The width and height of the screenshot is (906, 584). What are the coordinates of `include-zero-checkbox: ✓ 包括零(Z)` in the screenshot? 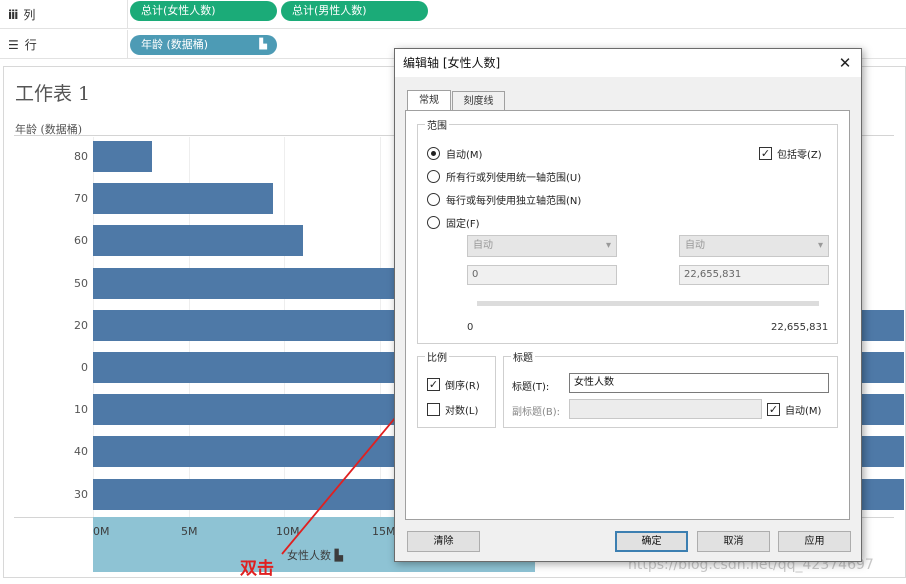 It's located at (790, 153).